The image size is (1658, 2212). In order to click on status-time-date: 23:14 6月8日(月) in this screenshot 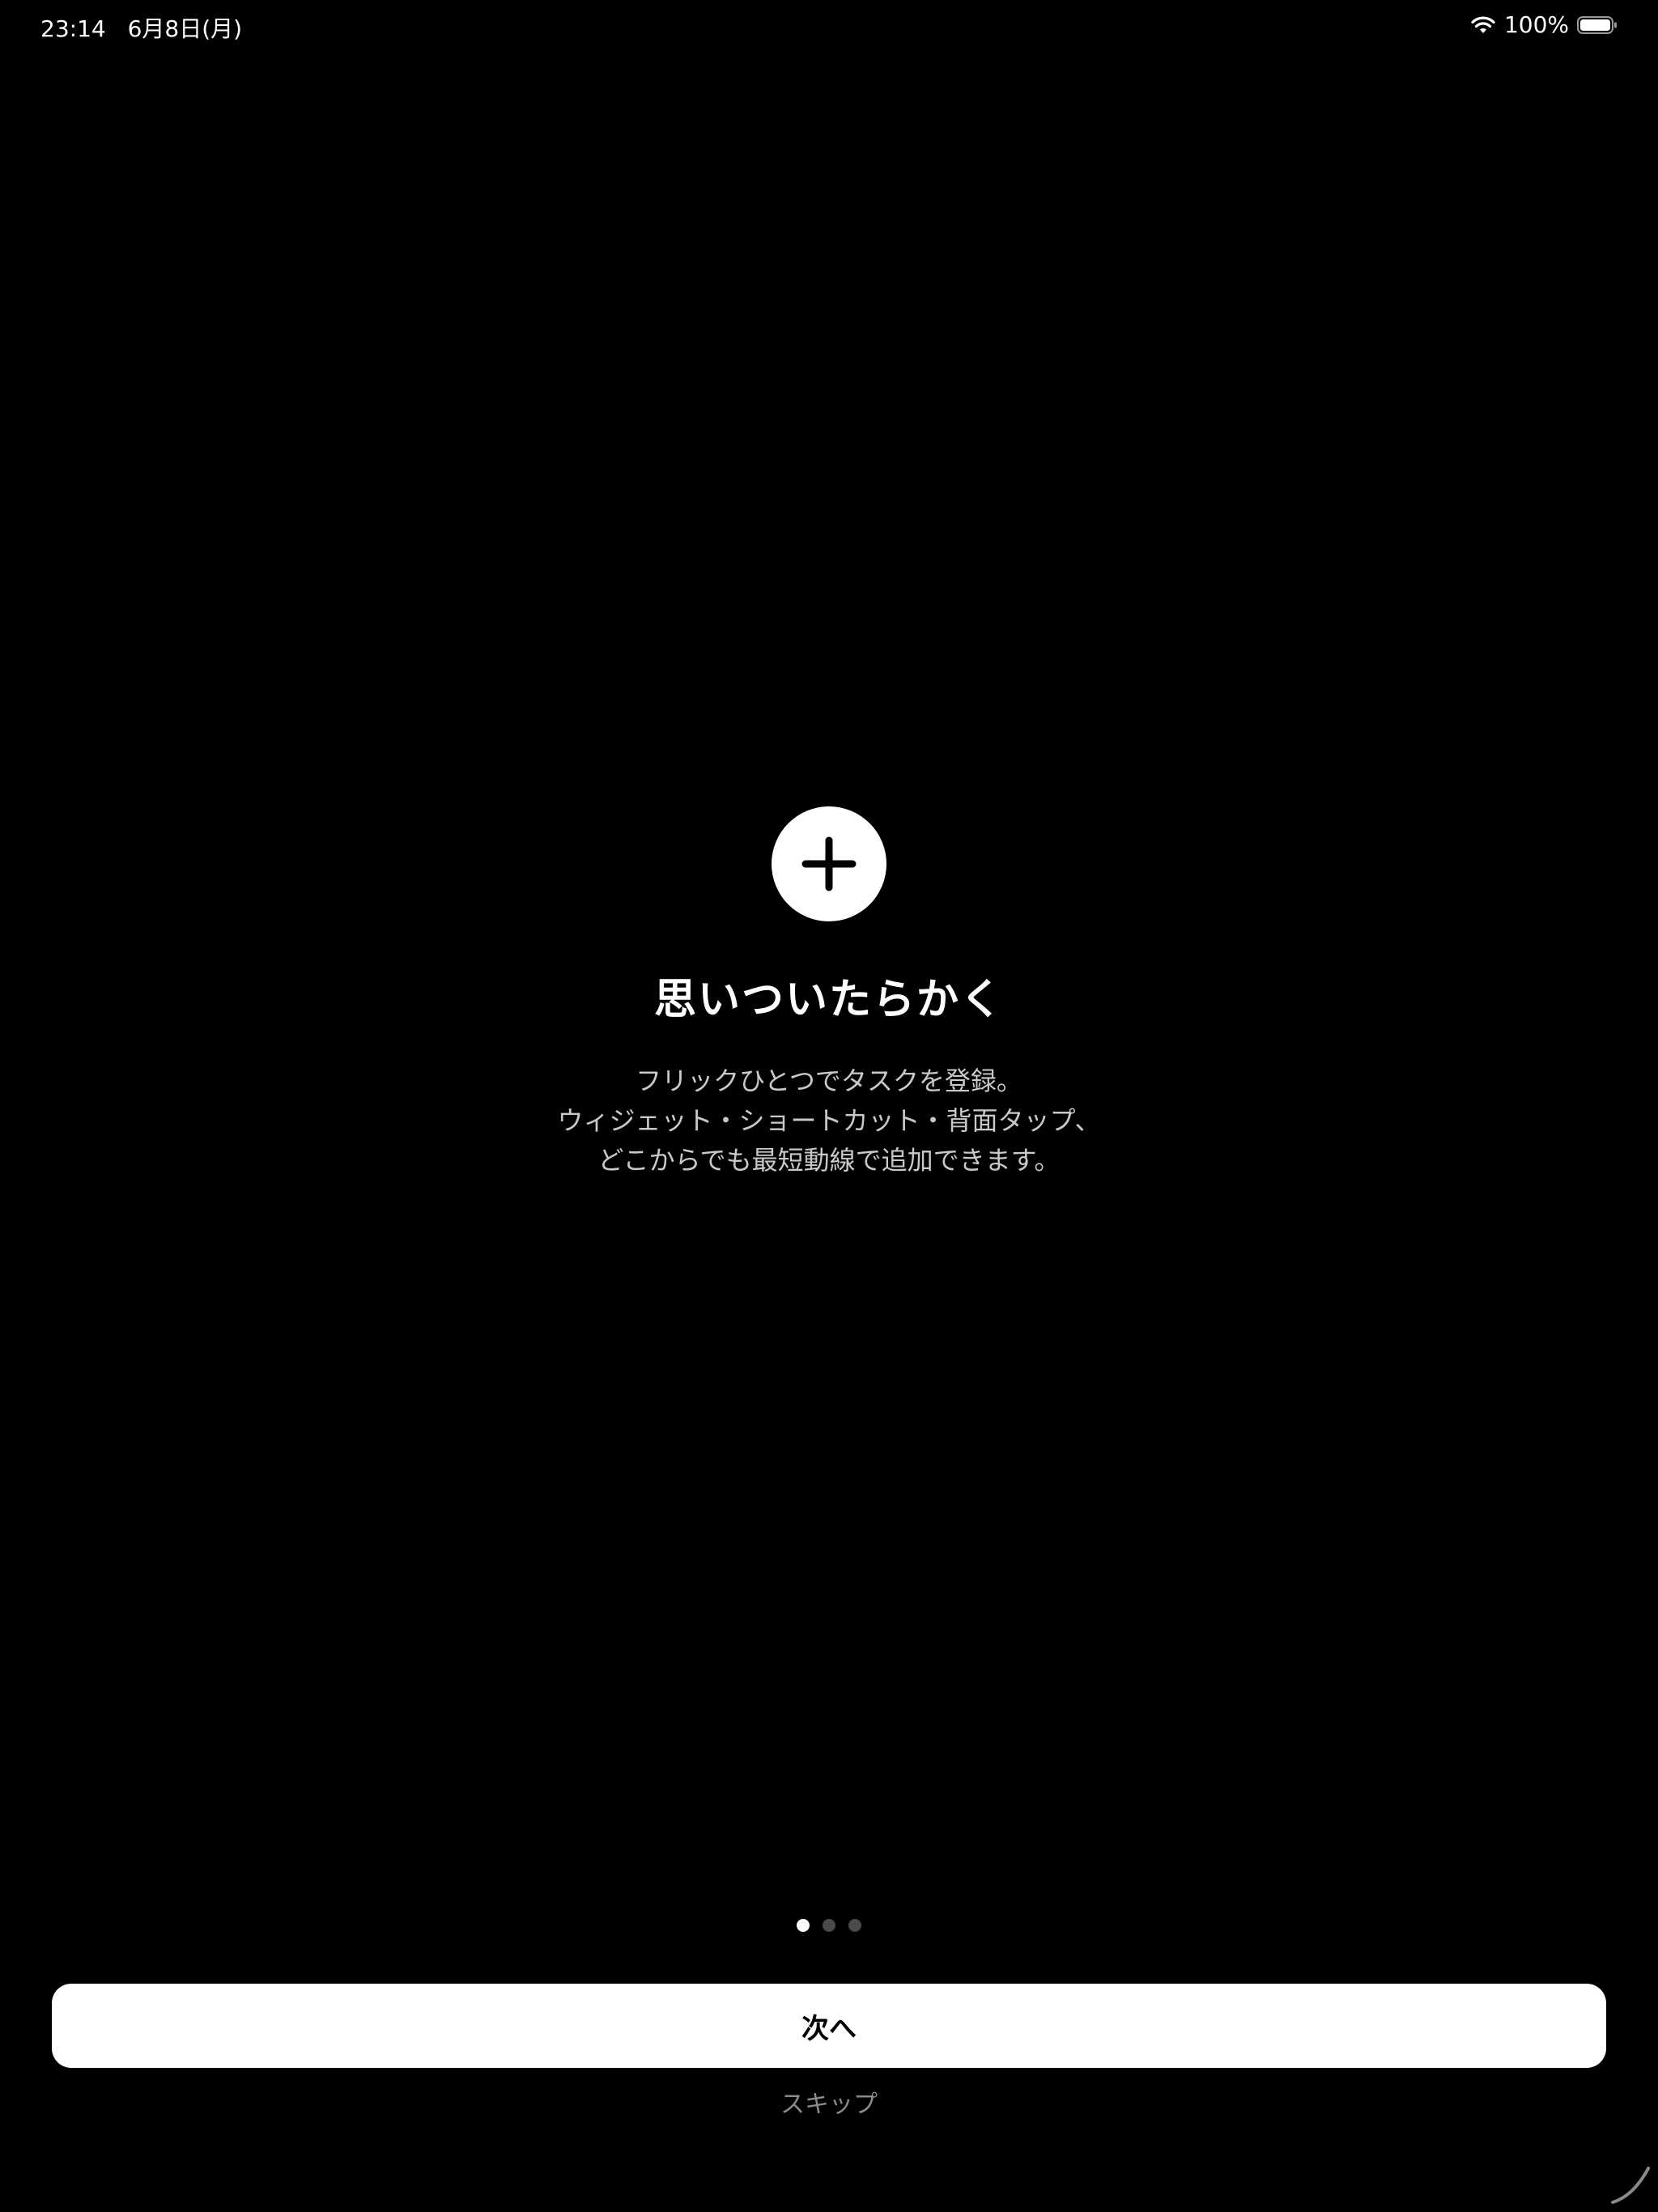, I will do `click(141, 28)`.